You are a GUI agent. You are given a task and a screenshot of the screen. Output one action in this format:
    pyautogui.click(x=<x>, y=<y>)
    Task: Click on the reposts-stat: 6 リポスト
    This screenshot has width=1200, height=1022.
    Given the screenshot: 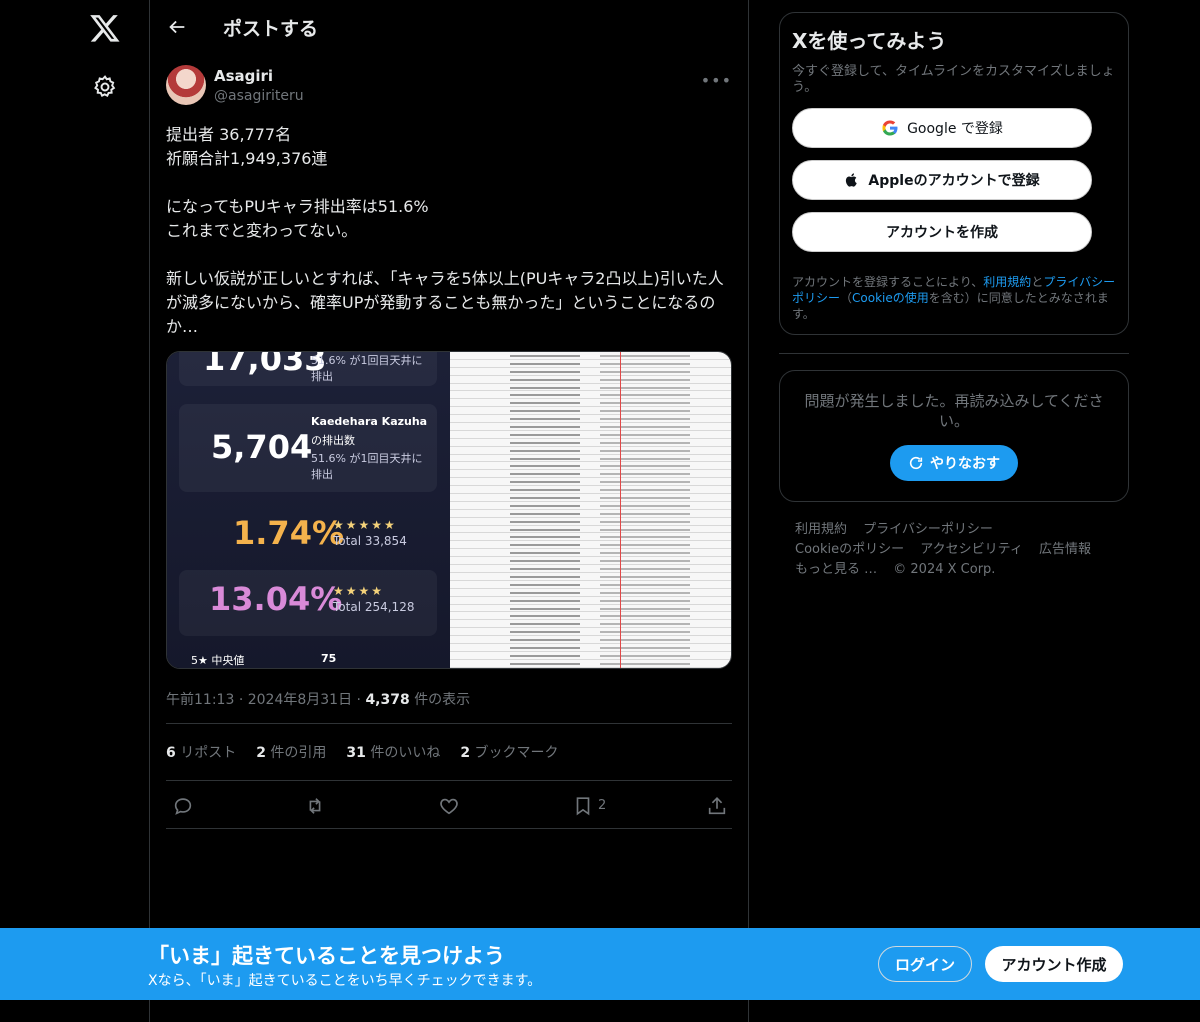 What is the action you would take?
    pyautogui.click(x=201, y=752)
    